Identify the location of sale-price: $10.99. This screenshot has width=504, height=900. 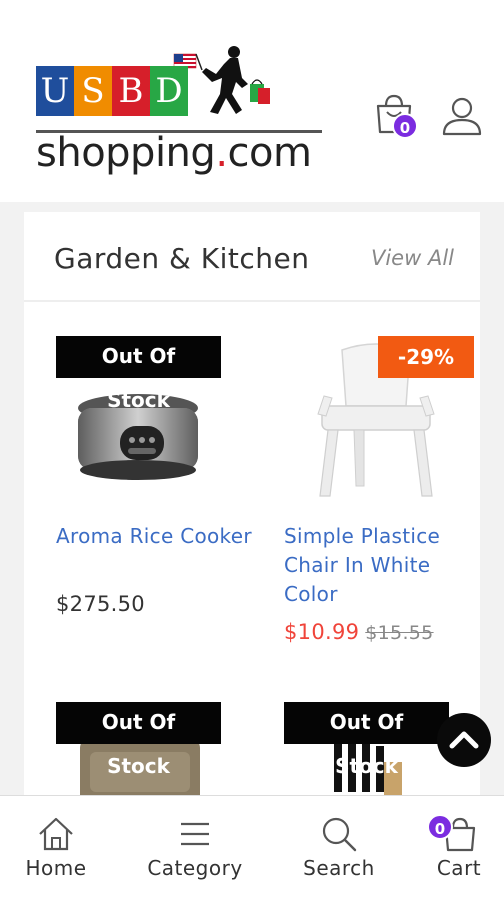
(322, 632).